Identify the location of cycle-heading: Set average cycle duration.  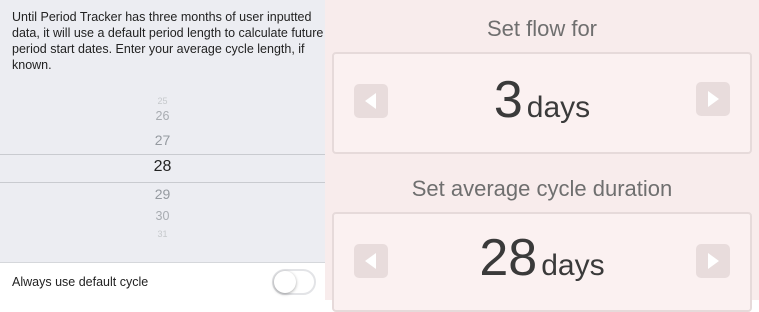
(542, 188).